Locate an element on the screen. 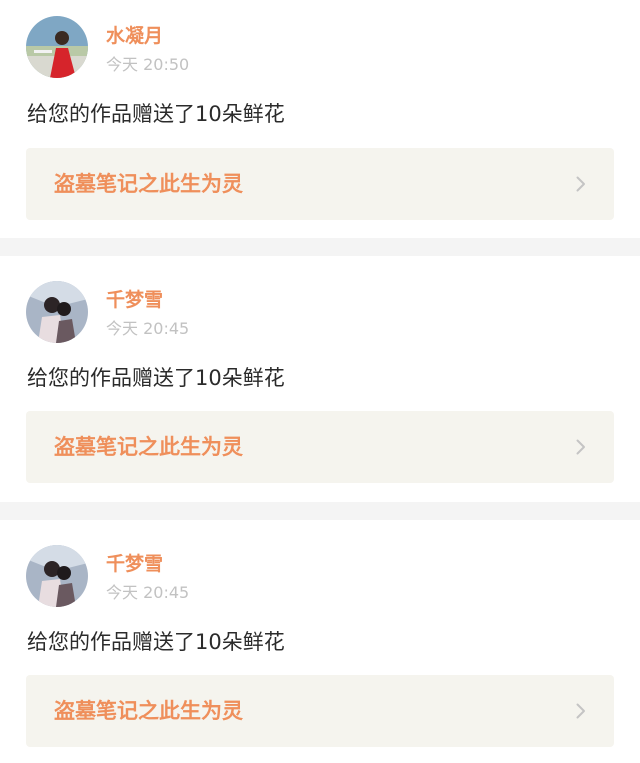  username: 水凝月 is located at coordinates (134, 36).